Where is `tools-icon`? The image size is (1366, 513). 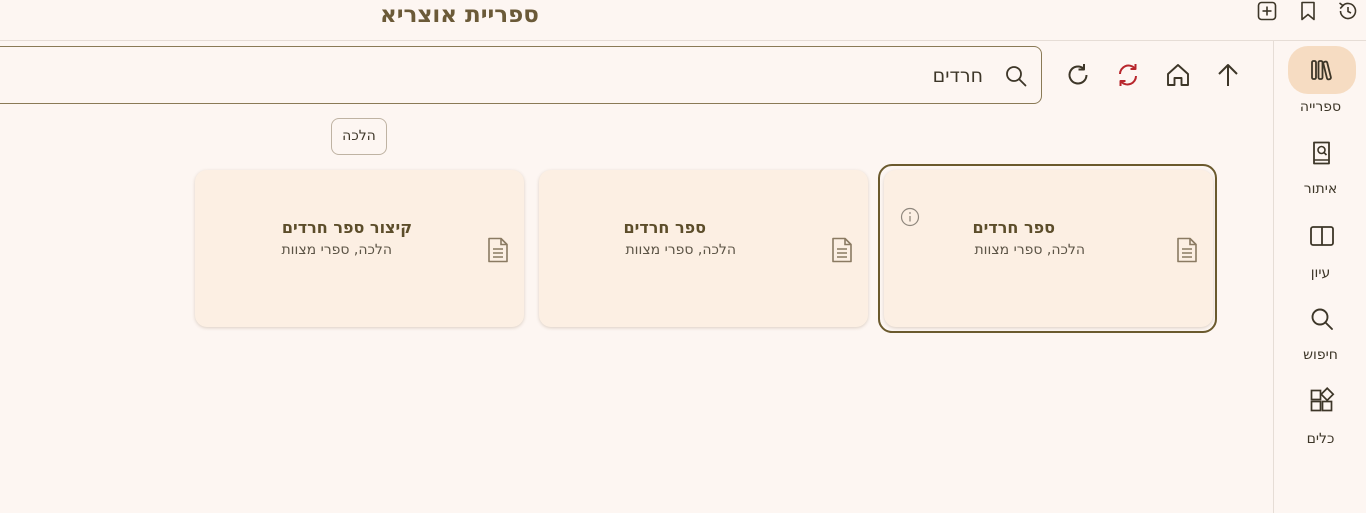 tools-icon is located at coordinates (1322, 401).